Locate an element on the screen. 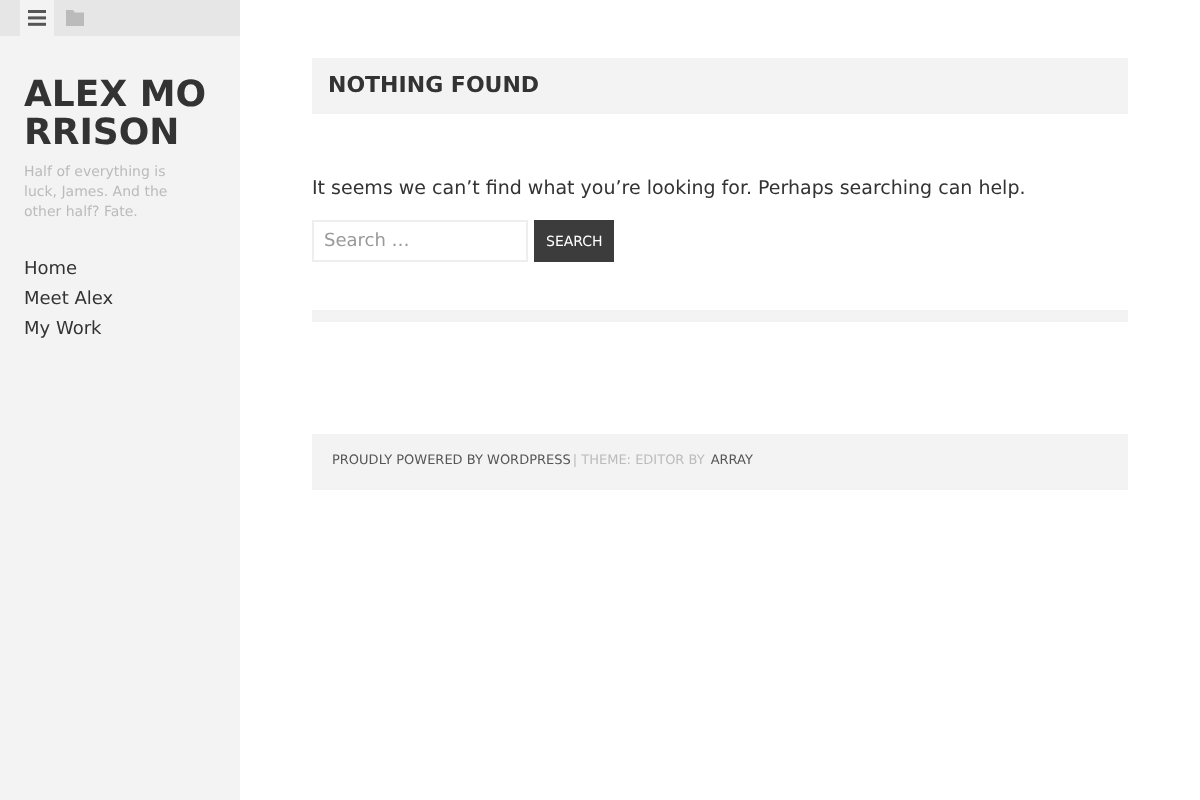 The width and height of the screenshot is (1200, 800). nav-link: Meet Alex is located at coordinates (69, 300).